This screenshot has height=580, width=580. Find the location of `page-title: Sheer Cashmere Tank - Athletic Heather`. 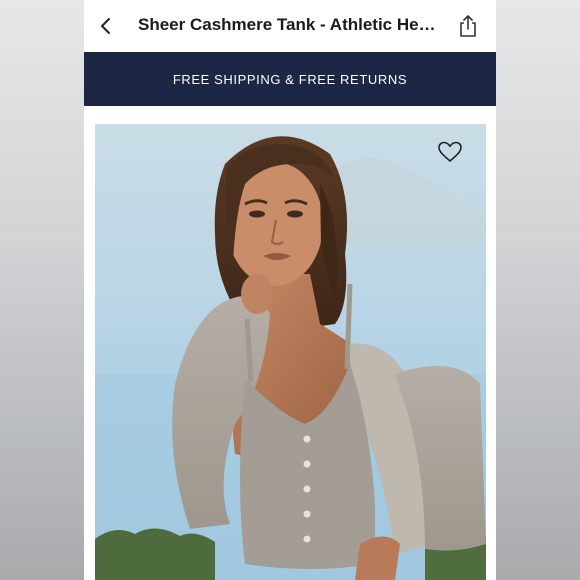

page-title: Sheer Cashmere Tank - Athletic Heather is located at coordinates (290, 24).